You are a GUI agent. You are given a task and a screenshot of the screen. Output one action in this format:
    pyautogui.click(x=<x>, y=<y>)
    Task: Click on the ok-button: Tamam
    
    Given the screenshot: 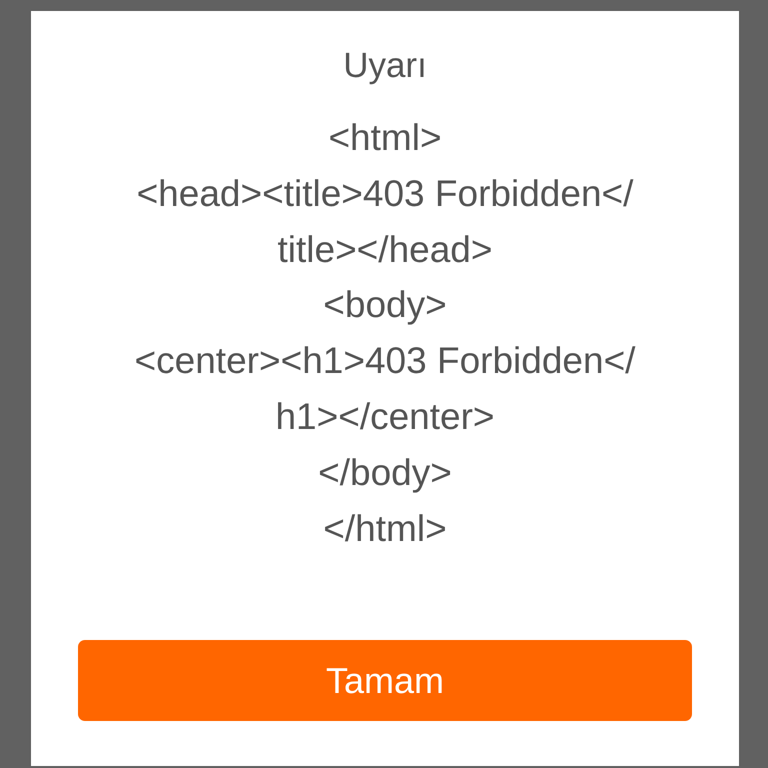 What is the action you would take?
    pyautogui.click(x=385, y=681)
    